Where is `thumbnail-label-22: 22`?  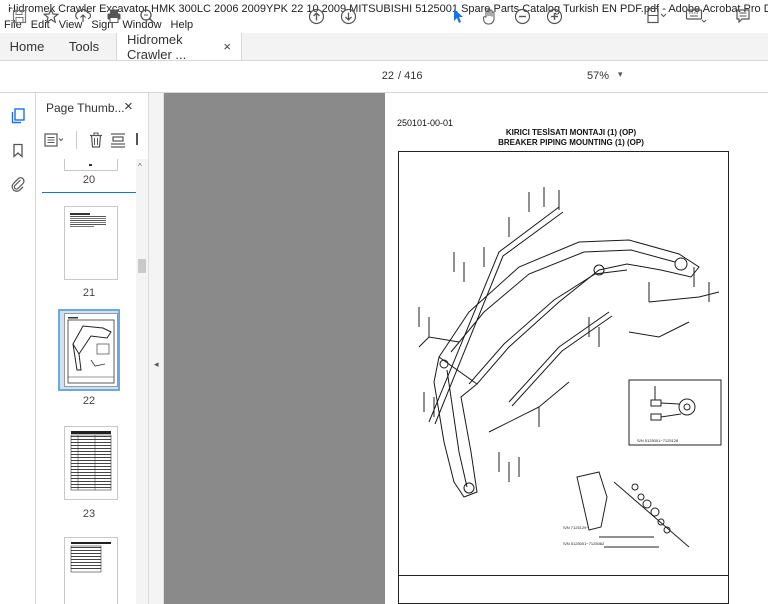 thumbnail-label-22: 22 is located at coordinates (89, 401).